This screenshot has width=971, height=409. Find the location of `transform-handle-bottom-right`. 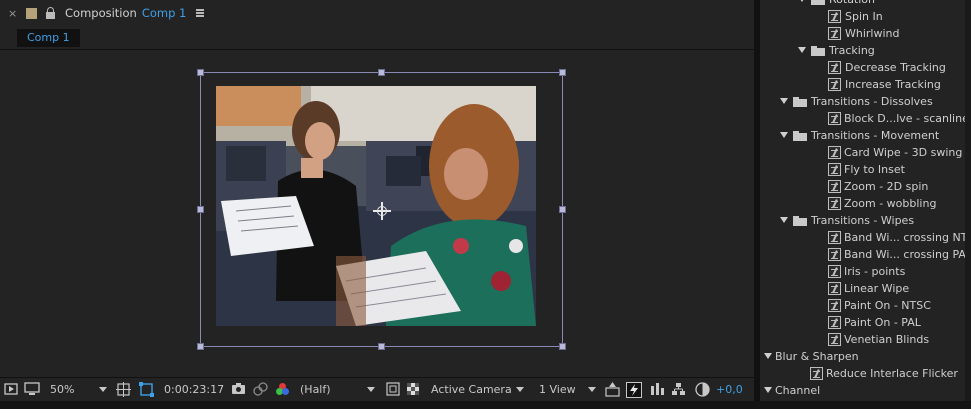

transform-handle-bottom-right is located at coordinates (562, 346).